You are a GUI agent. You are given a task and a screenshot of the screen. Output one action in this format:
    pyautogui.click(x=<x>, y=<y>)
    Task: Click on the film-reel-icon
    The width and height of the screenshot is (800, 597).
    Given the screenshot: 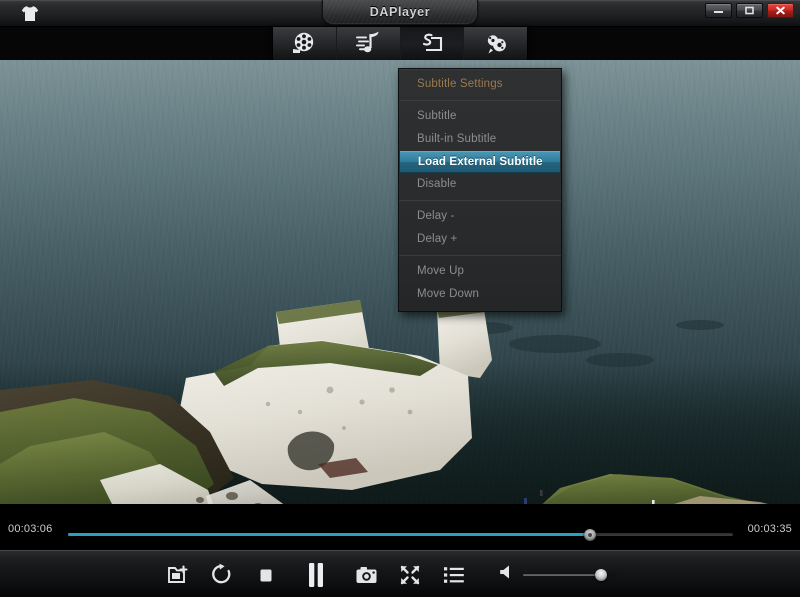 What is the action you would take?
    pyautogui.click(x=304, y=44)
    